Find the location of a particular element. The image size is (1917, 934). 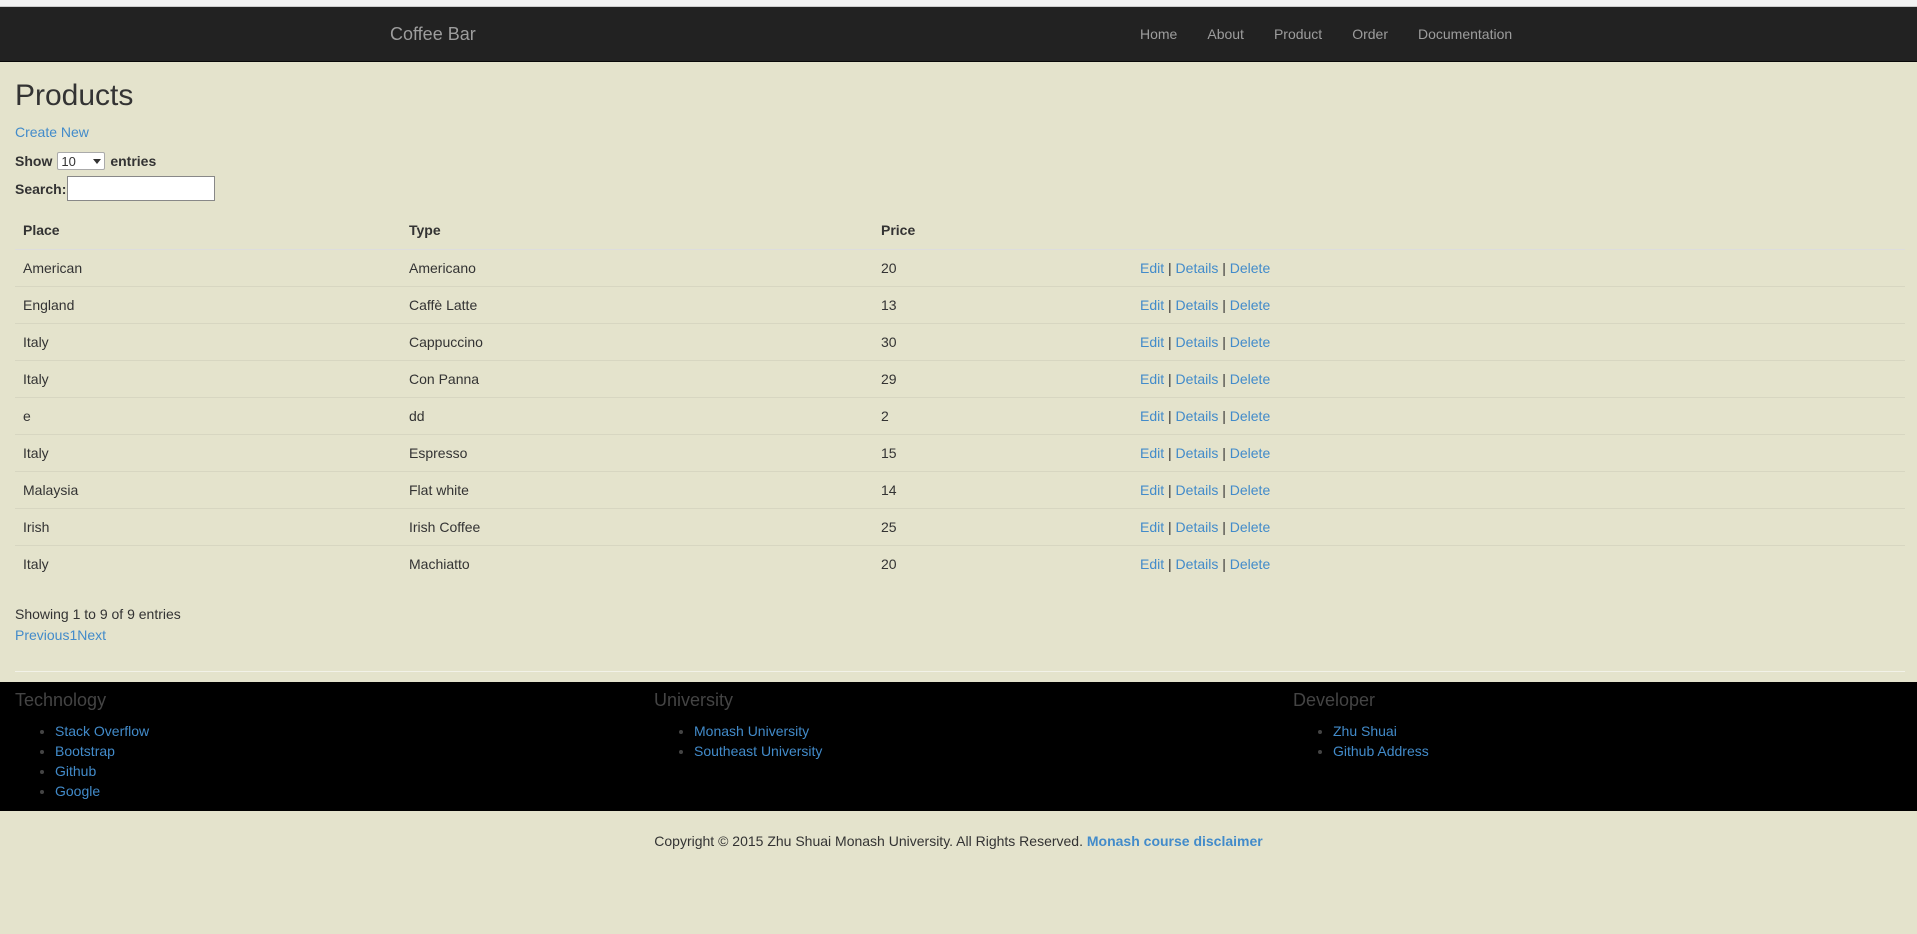

footer-link-github-address: Github Address is located at coordinates (1381, 751).